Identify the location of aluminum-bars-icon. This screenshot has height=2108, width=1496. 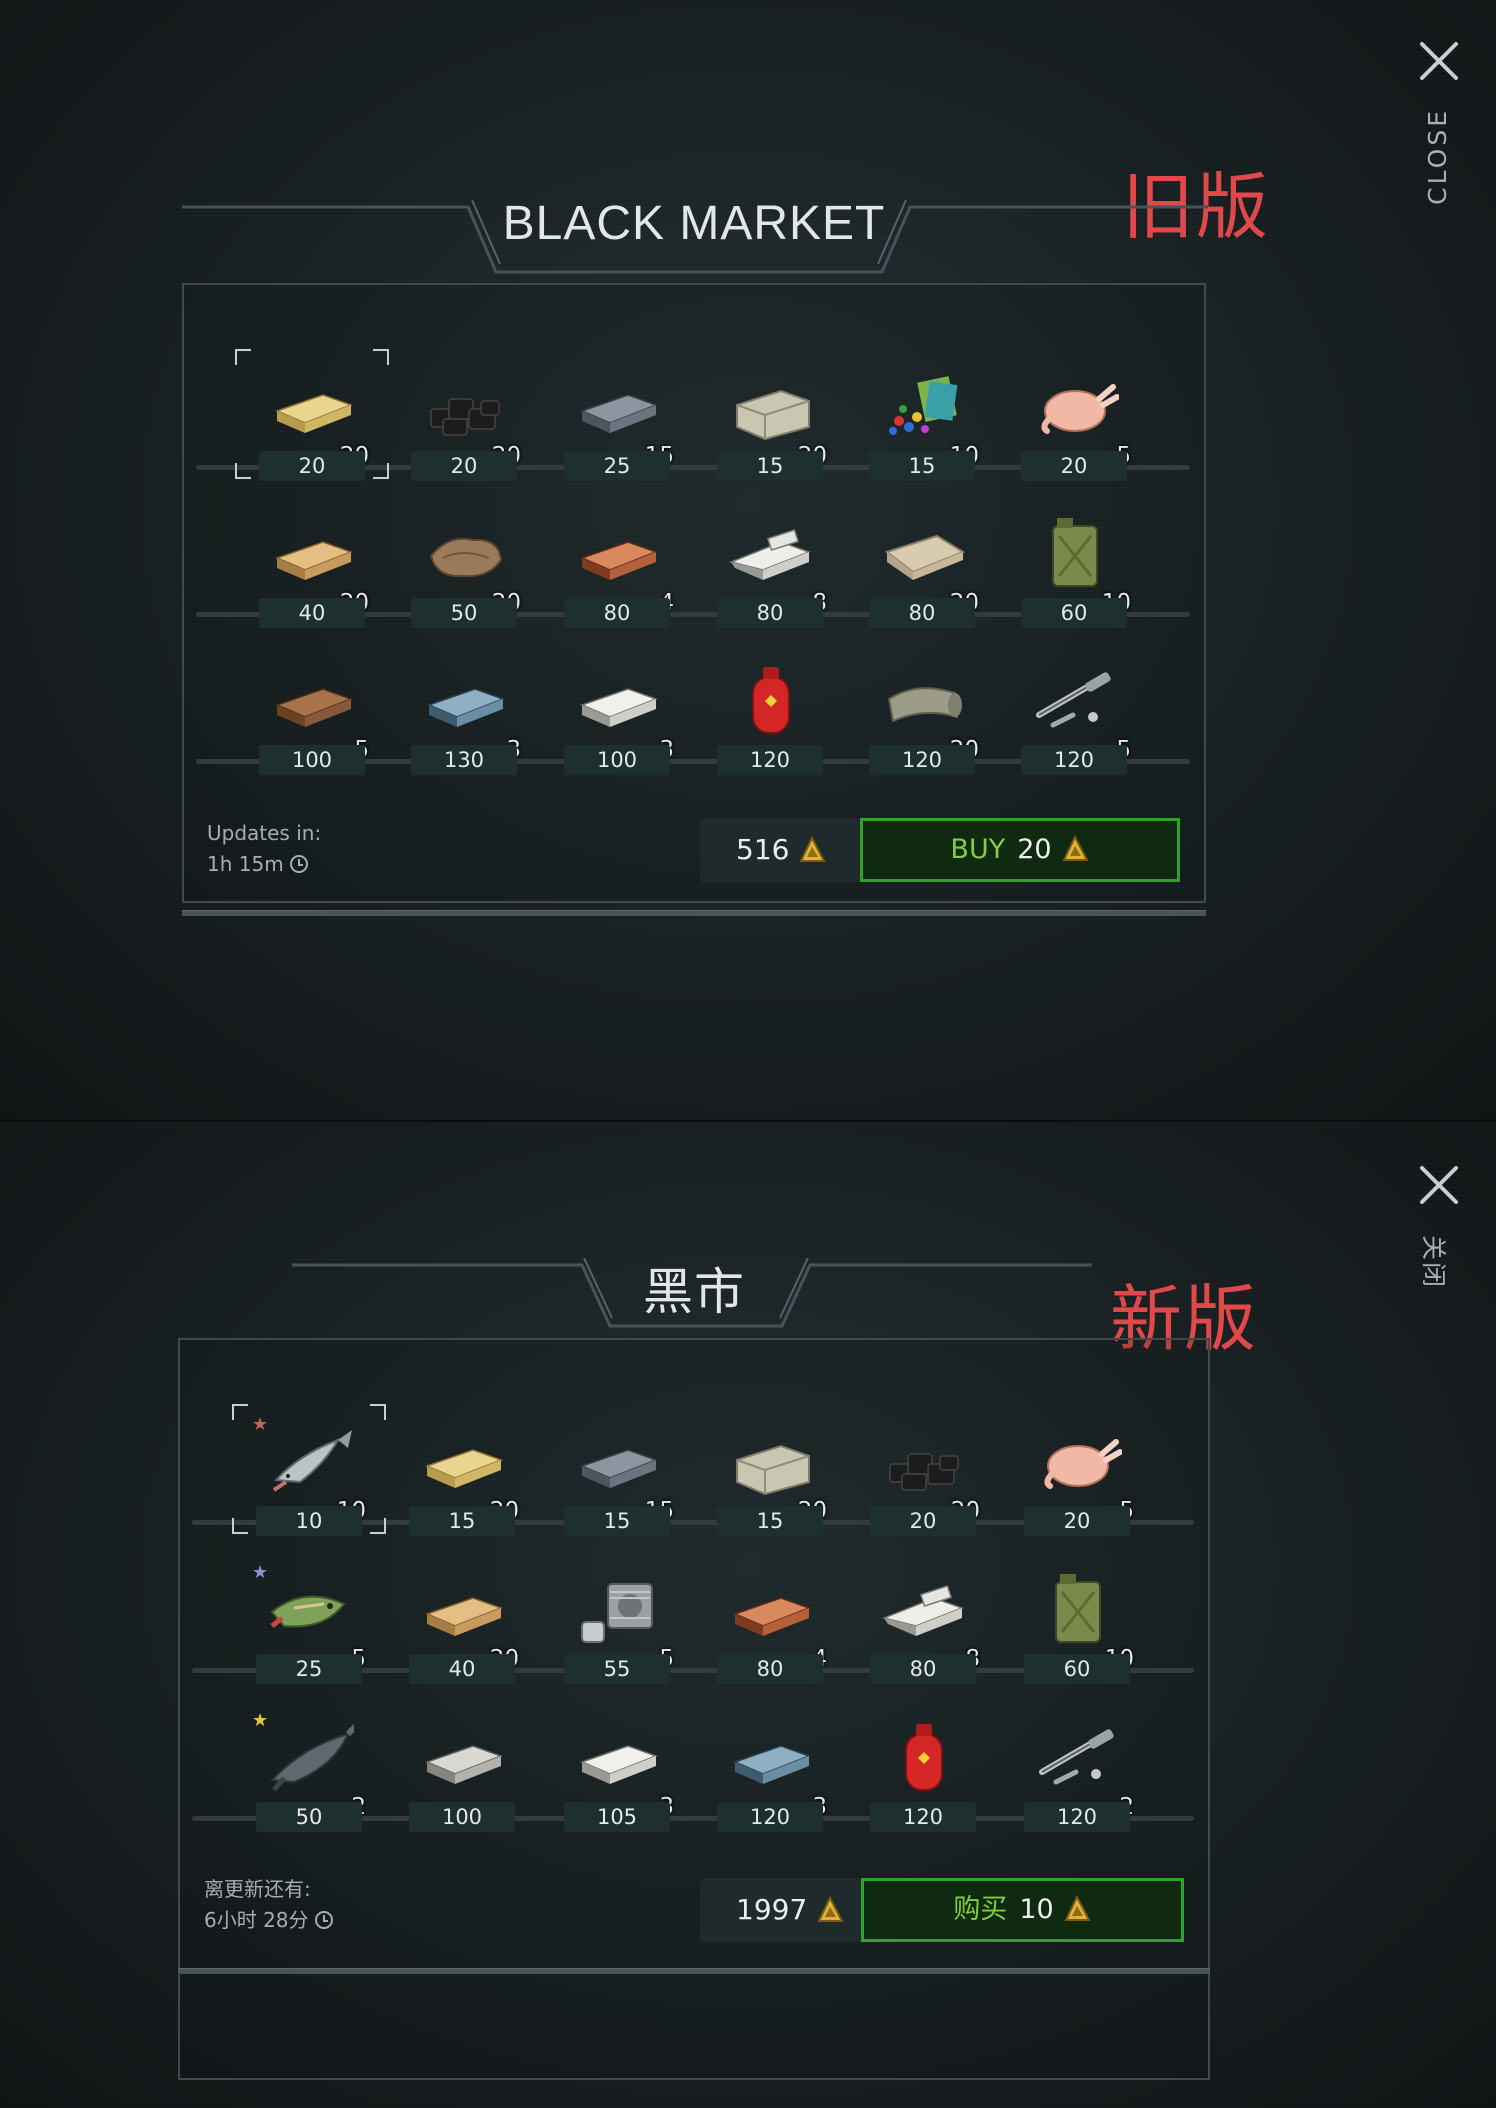
(923, 1608).